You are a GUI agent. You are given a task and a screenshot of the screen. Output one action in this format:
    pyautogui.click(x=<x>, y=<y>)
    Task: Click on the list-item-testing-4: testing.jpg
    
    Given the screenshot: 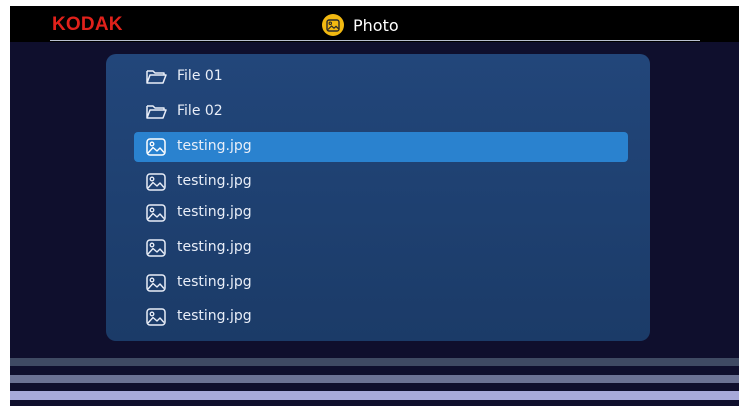 What is the action you would take?
    pyautogui.click(x=381, y=248)
    